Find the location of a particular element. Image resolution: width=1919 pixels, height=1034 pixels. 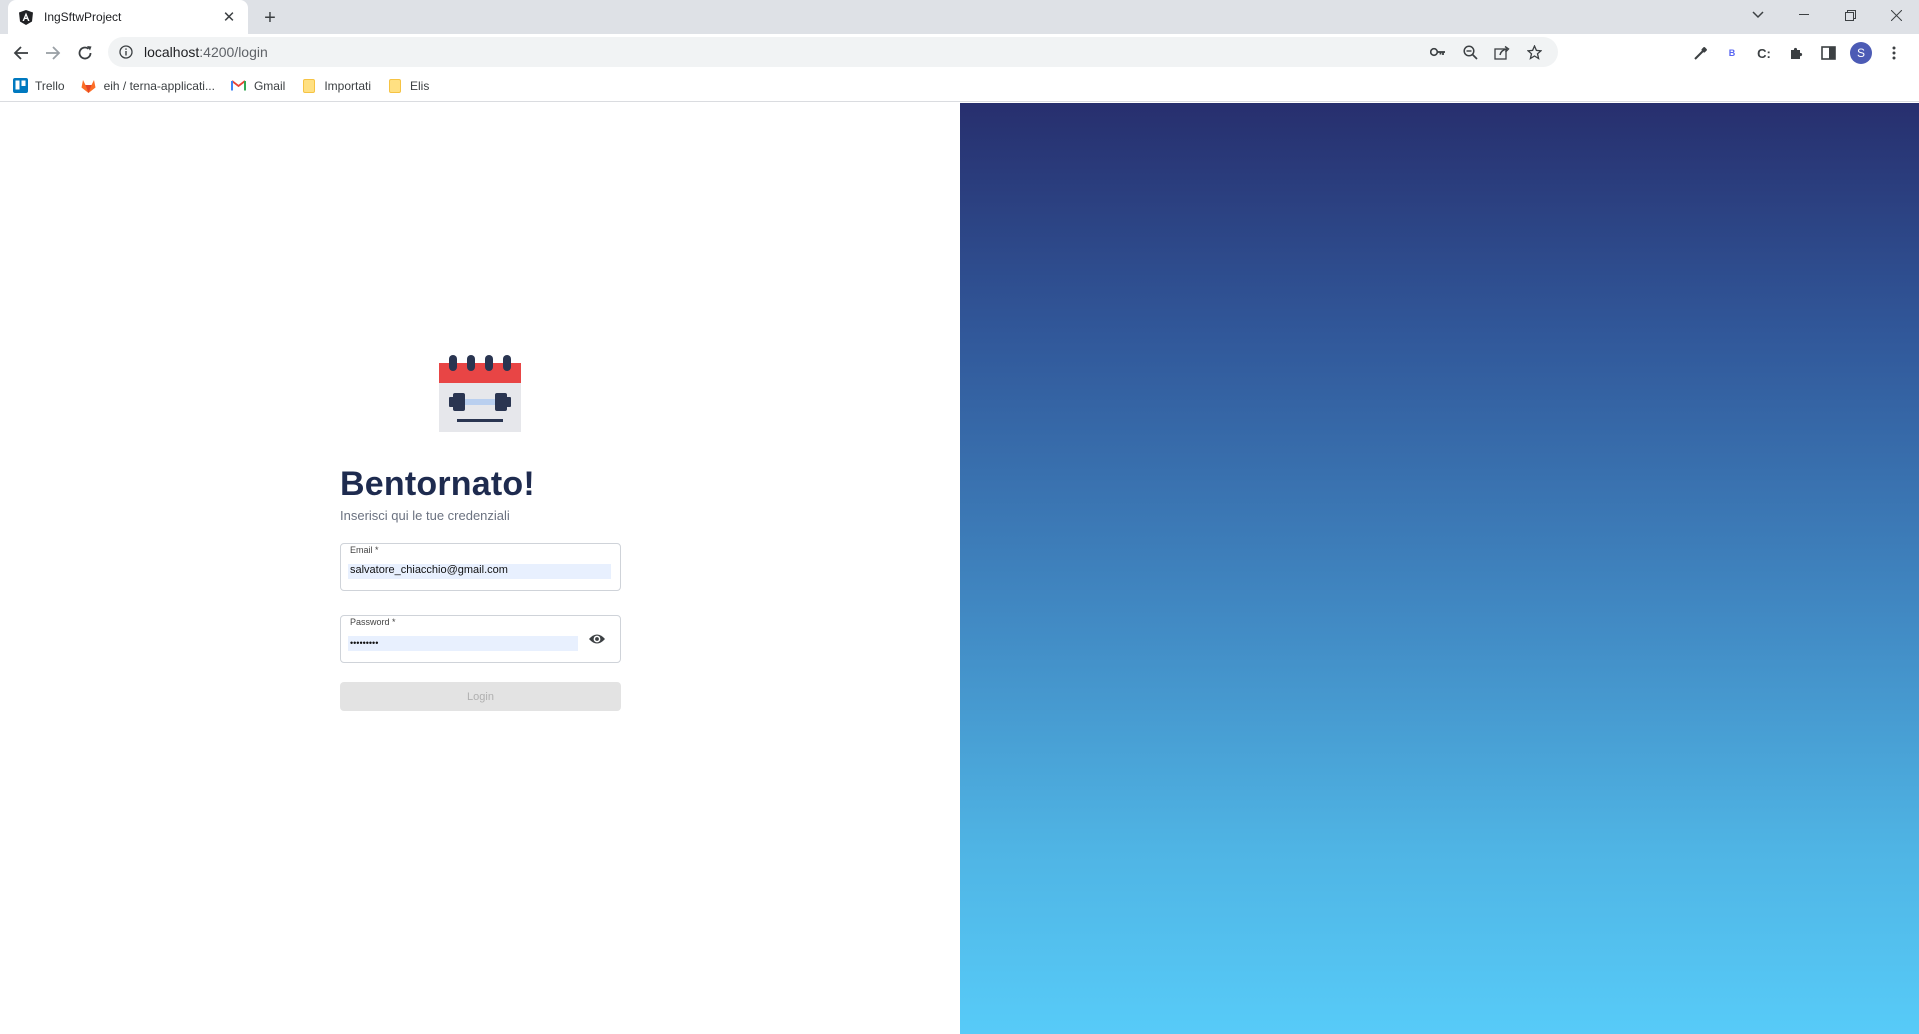

share-icon is located at coordinates (1502, 52).